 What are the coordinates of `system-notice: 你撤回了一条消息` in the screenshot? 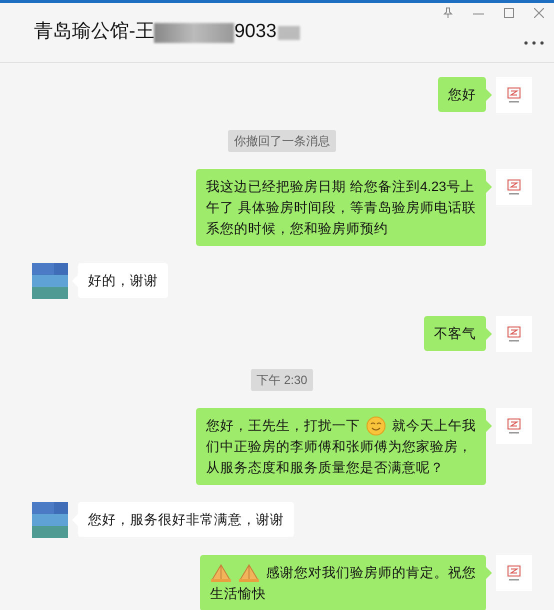 It's located at (282, 141).